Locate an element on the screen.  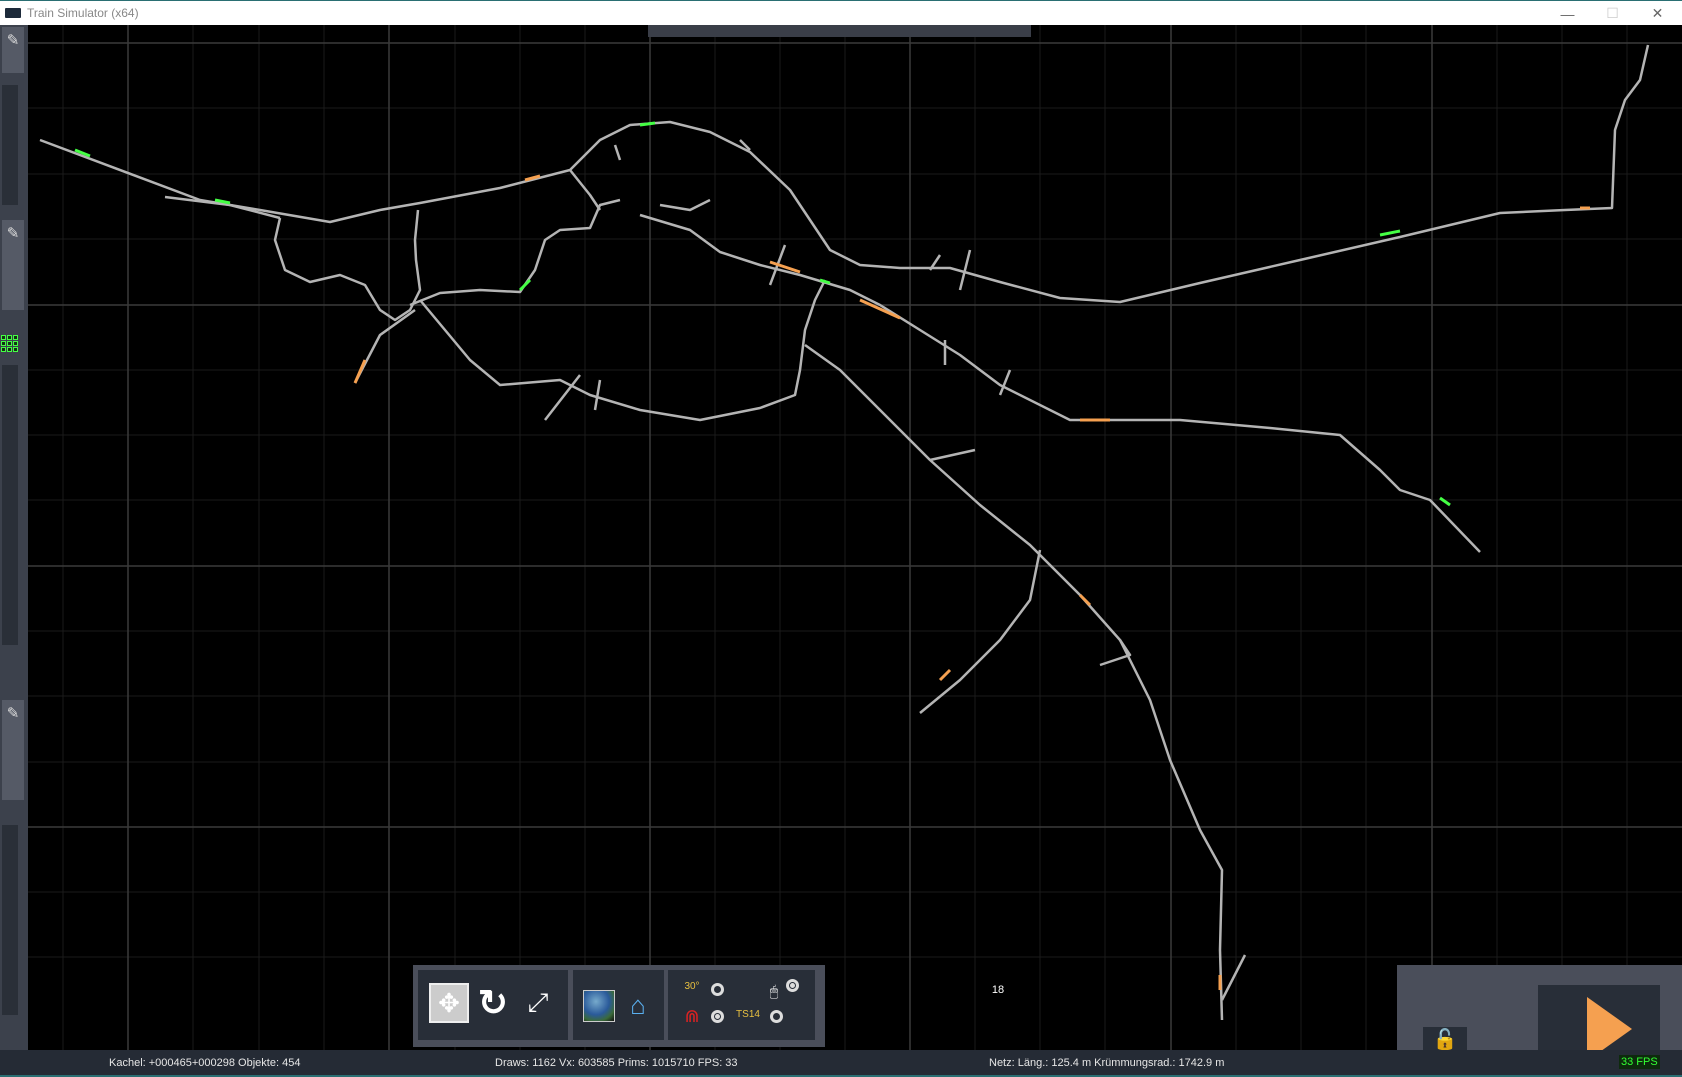
window-title: Train Simulator (x64) is located at coordinates (83, 13).